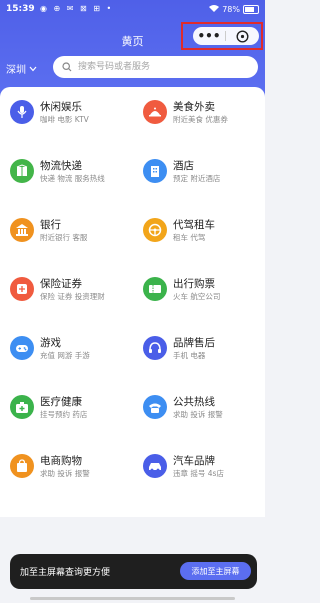 The image size is (320, 603). I want to click on category-item: 品牌售后 手机 电器, so click(199, 352).